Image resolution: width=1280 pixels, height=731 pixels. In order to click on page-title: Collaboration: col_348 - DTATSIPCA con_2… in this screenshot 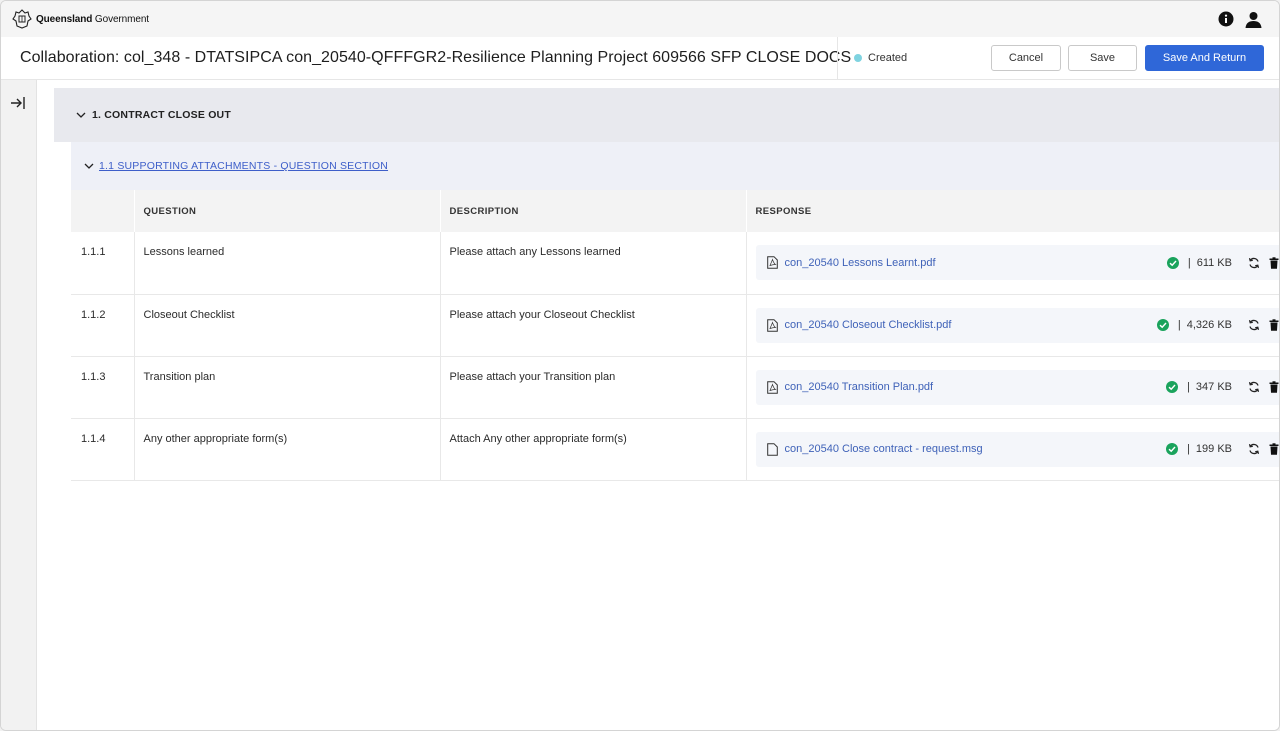, I will do `click(436, 57)`.